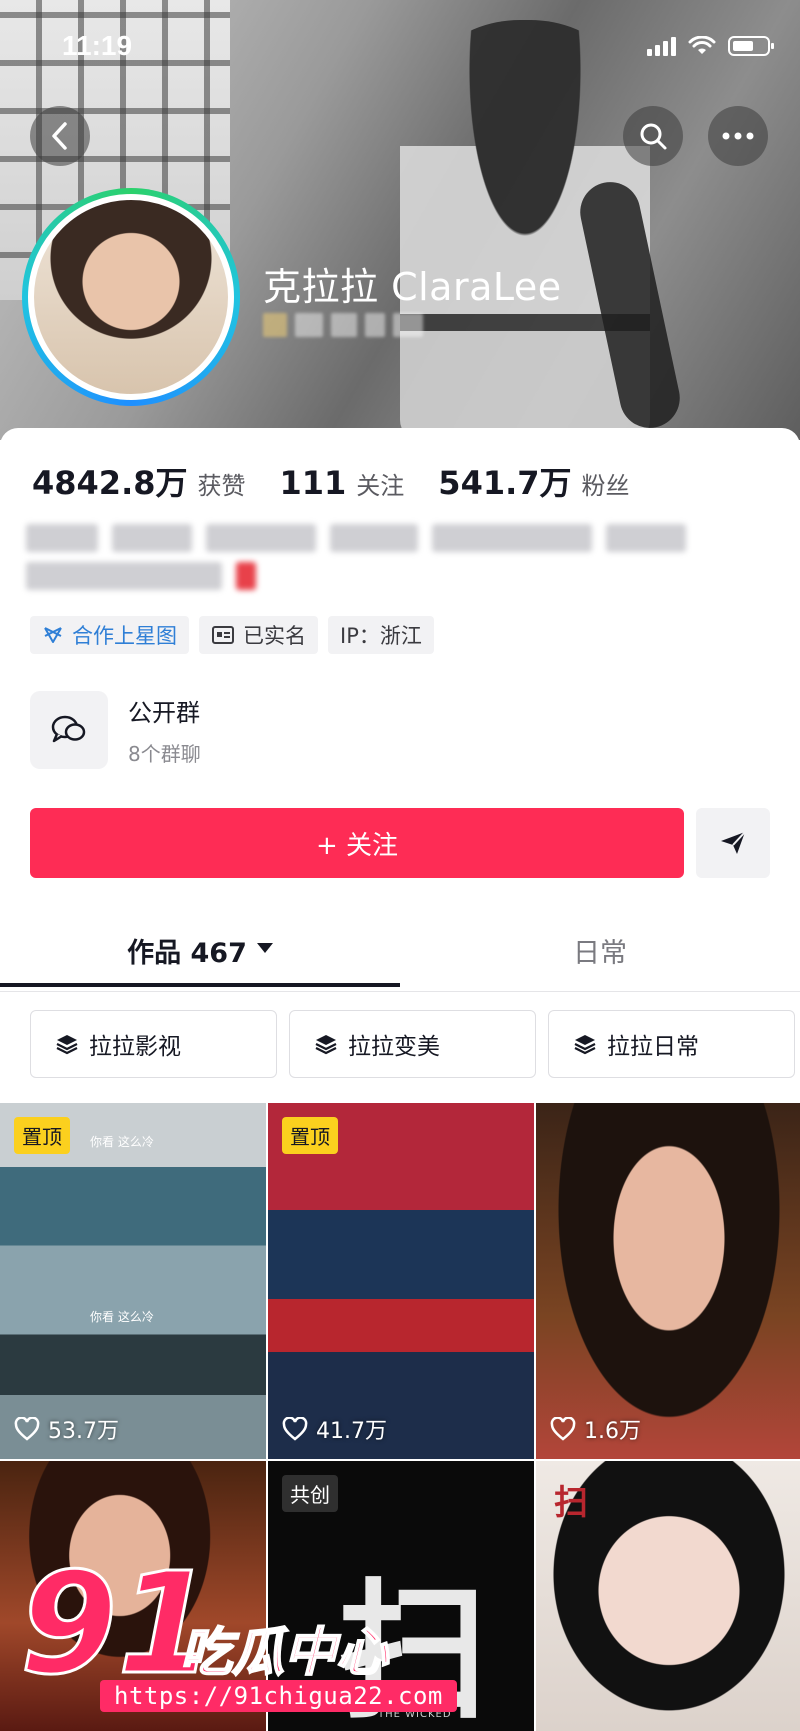 This screenshot has height=1731, width=800. What do you see at coordinates (135, 1047) in the screenshot?
I see `collection-label: 拉拉影视` at bounding box center [135, 1047].